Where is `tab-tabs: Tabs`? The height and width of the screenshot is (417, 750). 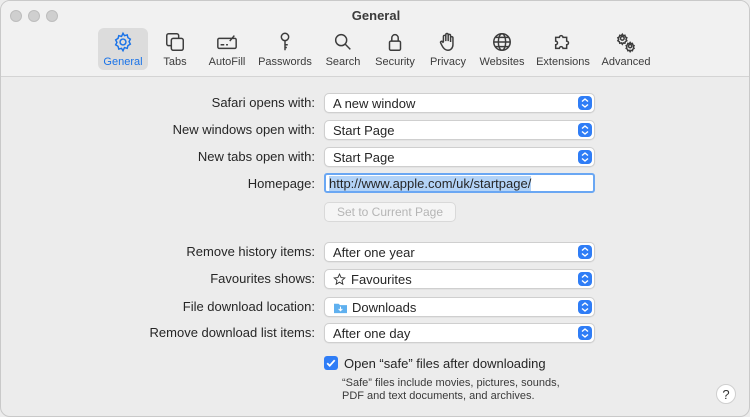 tab-tabs: Tabs is located at coordinates (175, 49).